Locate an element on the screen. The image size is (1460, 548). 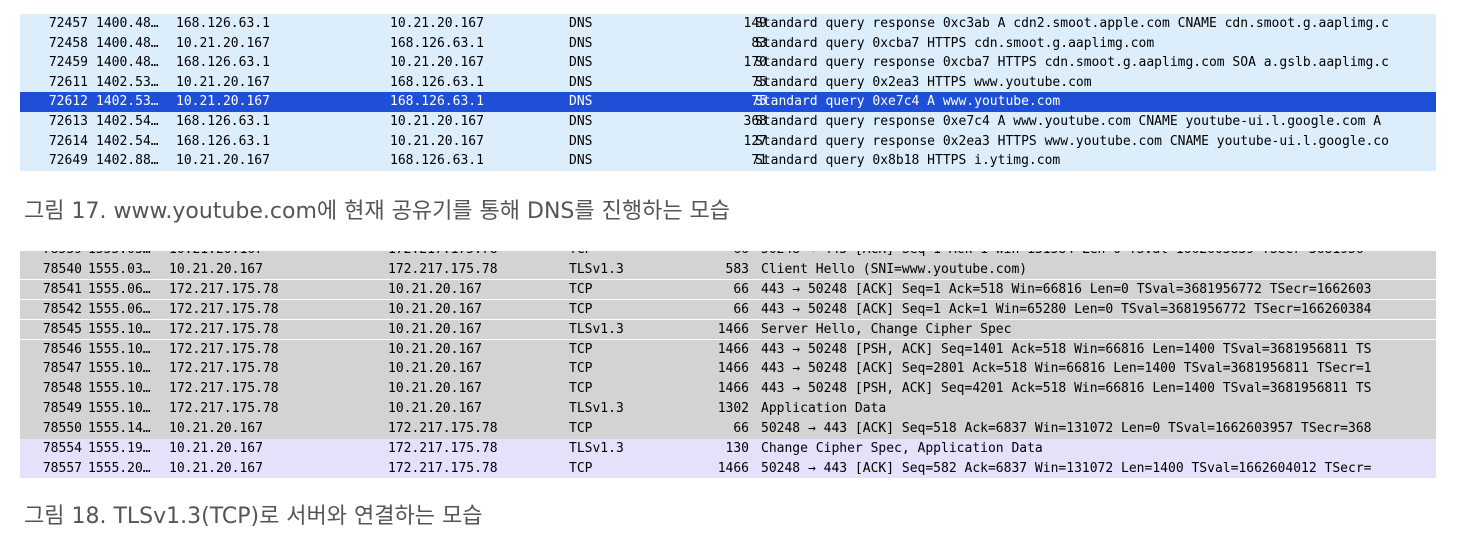
packet-number: 72612 is located at coordinates (68, 102).